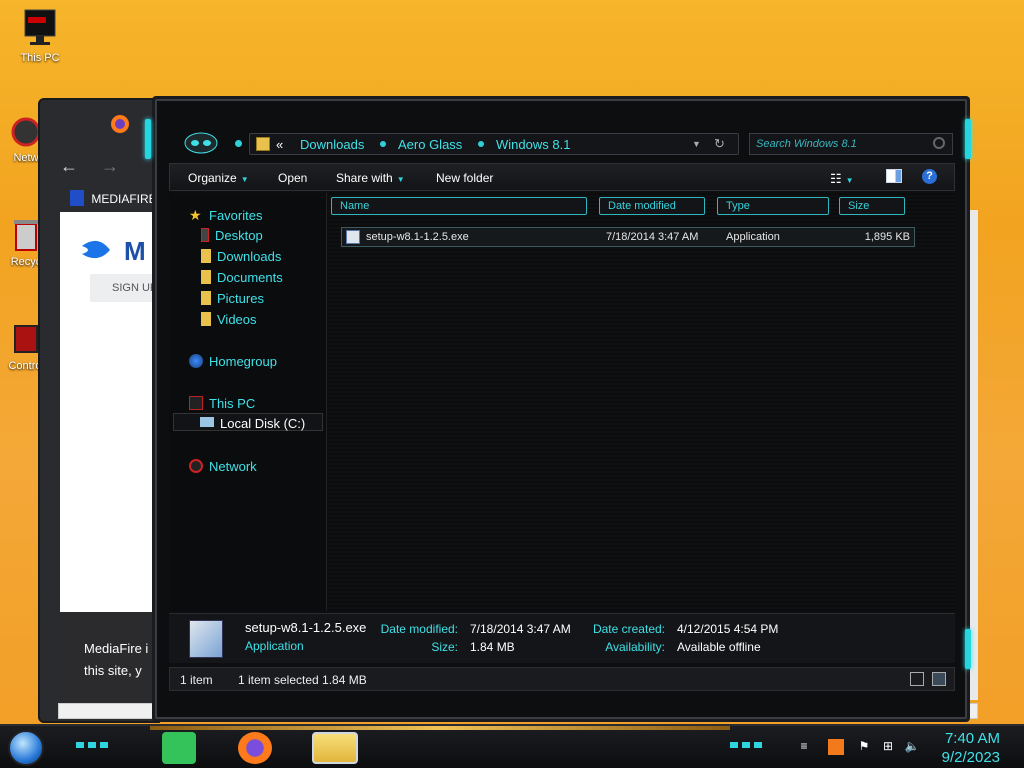  I want to click on preview-pane-icon, so click(894, 176).